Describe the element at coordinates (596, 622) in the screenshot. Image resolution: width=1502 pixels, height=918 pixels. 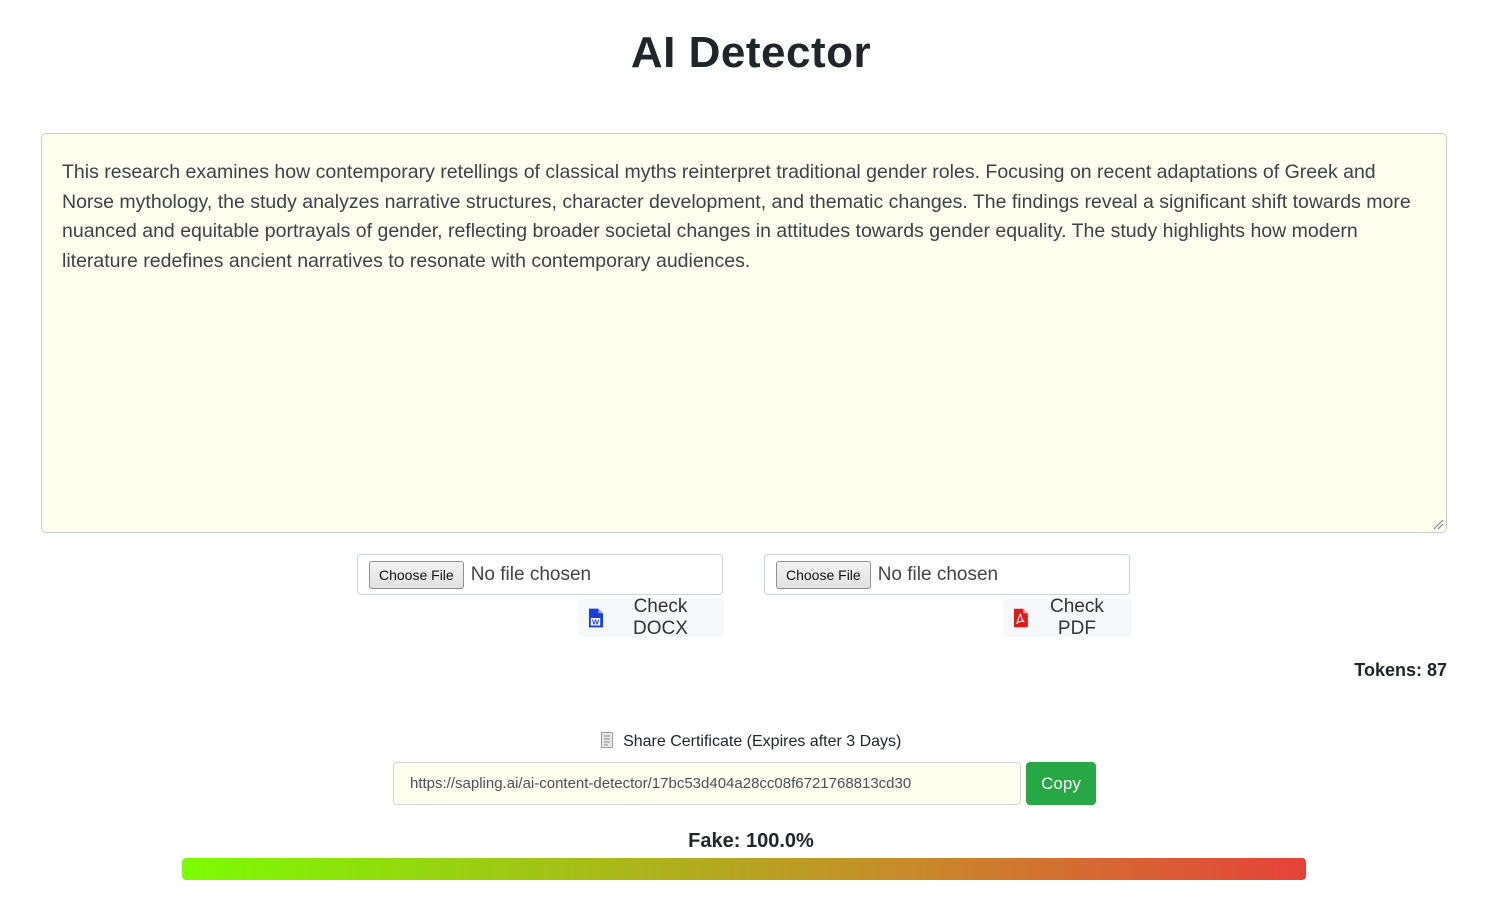
I see `svg-text: W` at that location.